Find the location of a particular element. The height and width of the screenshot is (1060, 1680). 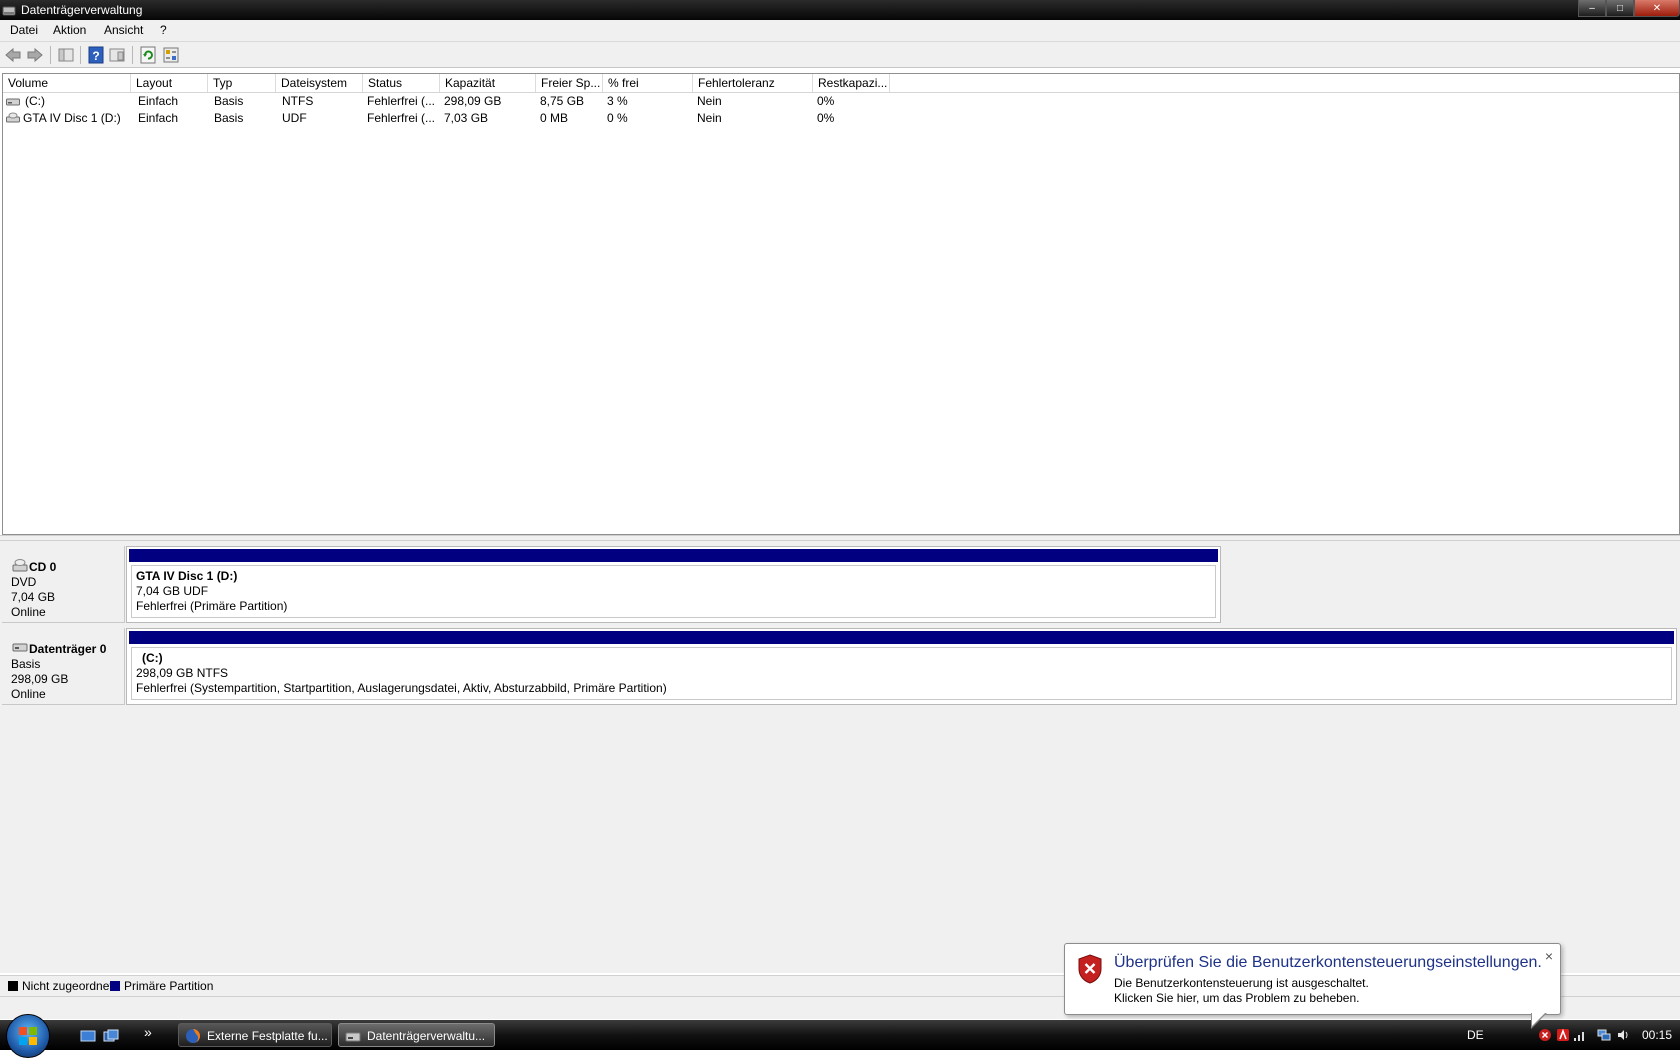

back-arrow-icon is located at coordinates (13, 55).